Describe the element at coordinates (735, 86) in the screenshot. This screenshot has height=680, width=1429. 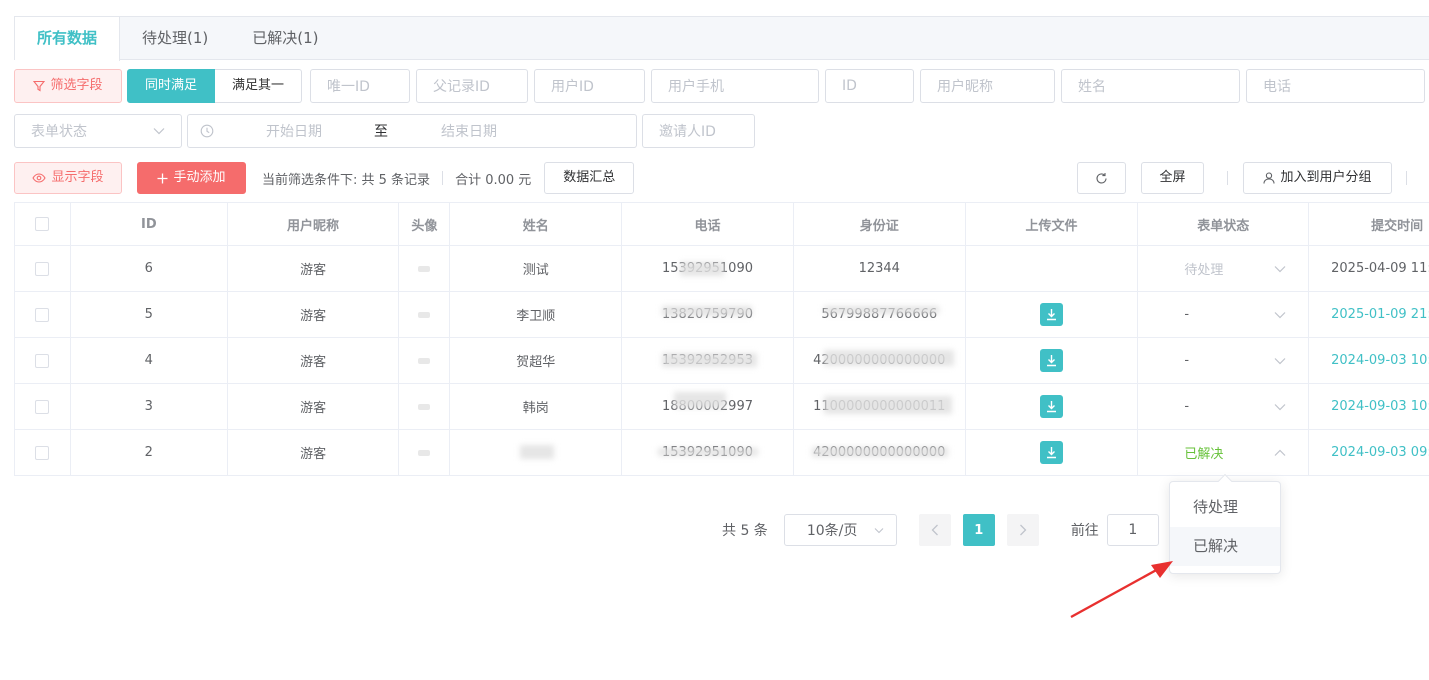
I see `user-phone-input: 用户手机` at that location.